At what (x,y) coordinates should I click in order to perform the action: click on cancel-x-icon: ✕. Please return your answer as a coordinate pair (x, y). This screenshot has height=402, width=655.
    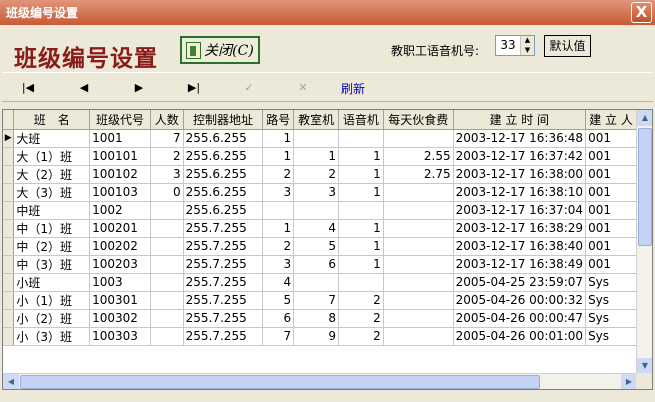
    Looking at the image, I should click on (303, 88).